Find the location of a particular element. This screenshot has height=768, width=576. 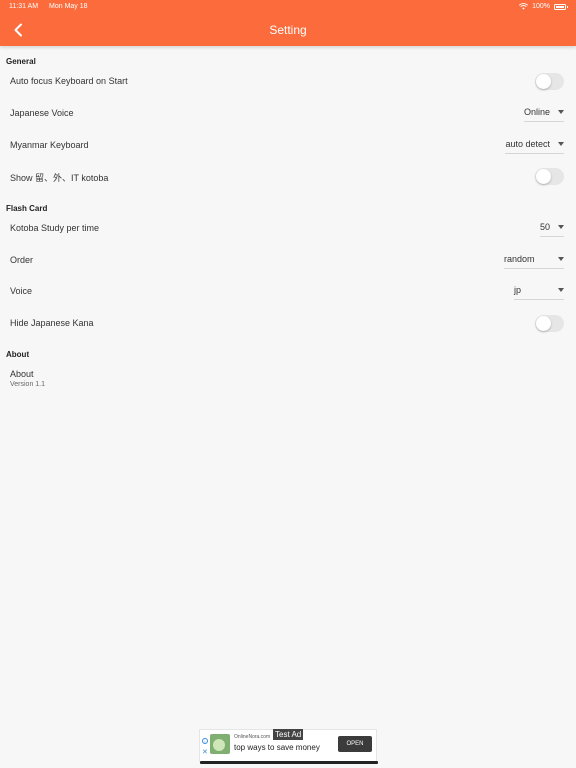

japanese-voice-select: Online is located at coordinates (543, 113).